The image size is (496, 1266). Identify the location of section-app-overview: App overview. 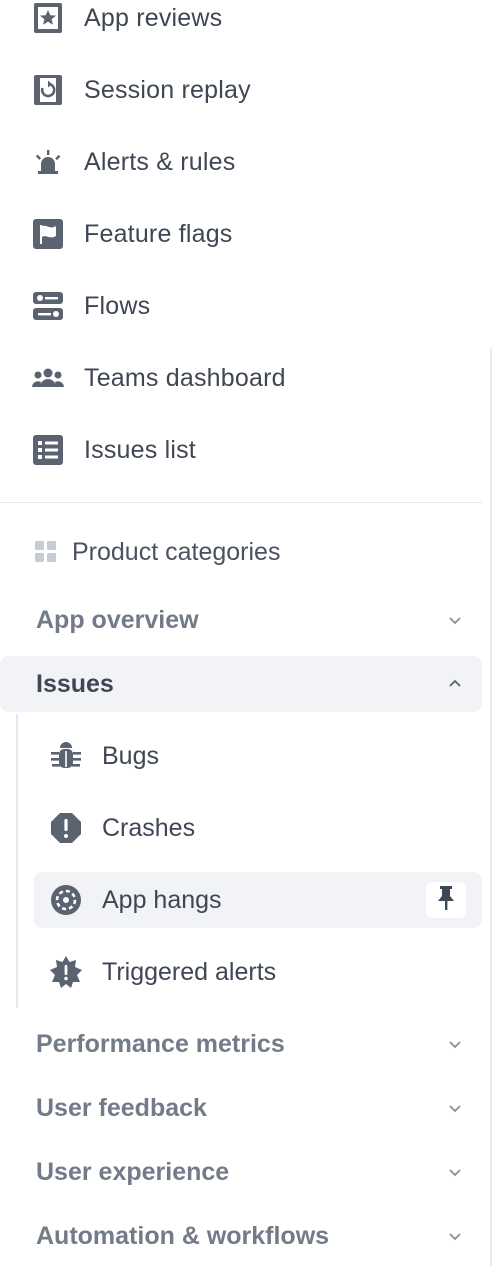
(241, 620).